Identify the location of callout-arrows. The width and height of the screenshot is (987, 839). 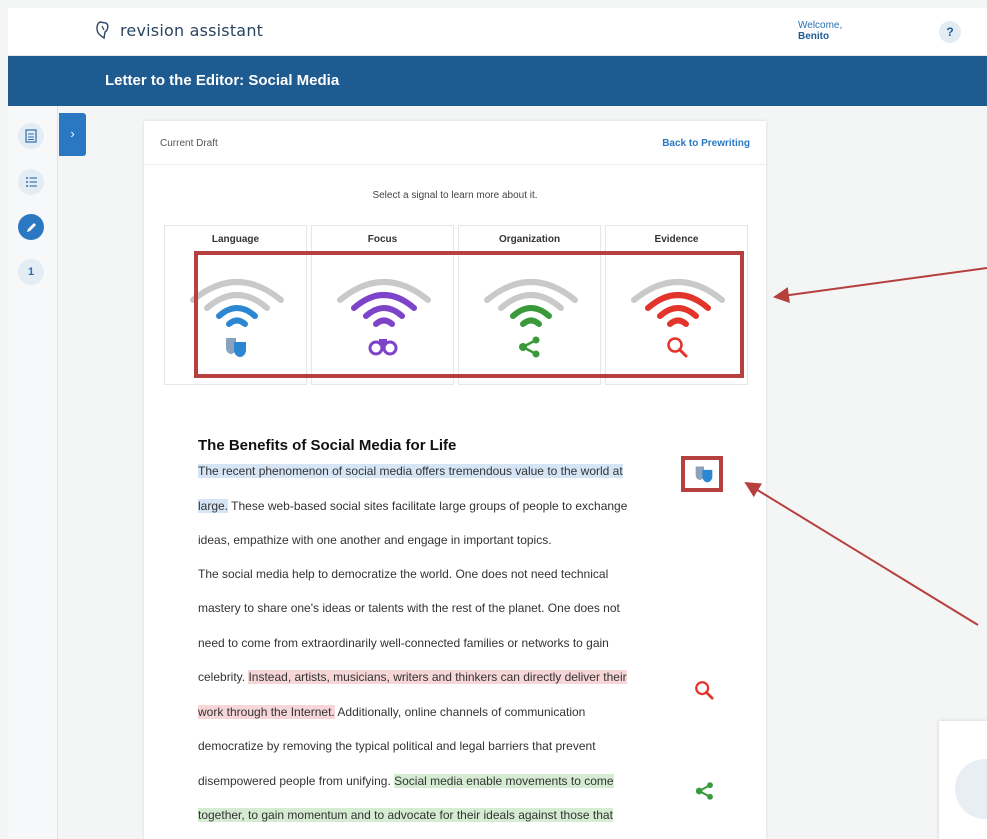
(865, 446).